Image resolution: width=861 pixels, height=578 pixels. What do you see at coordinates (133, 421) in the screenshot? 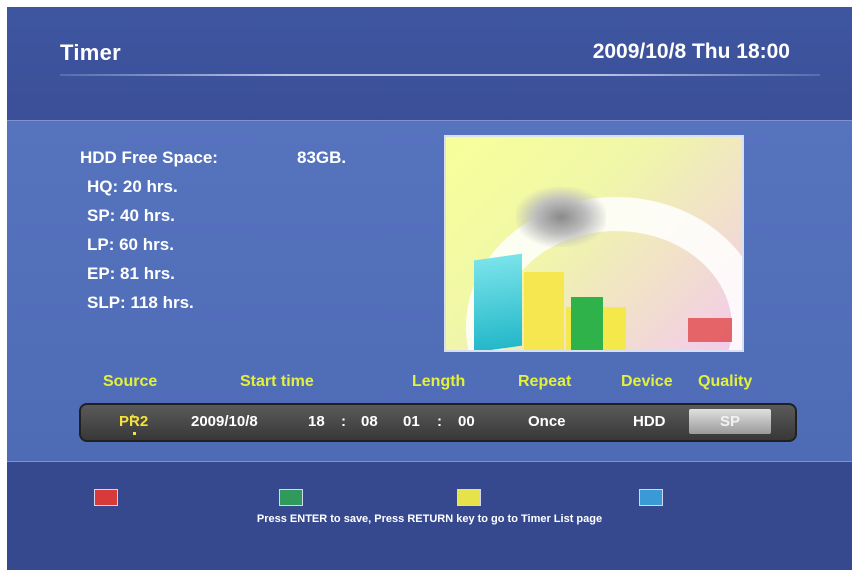
I see `source-field: PR2` at bounding box center [133, 421].